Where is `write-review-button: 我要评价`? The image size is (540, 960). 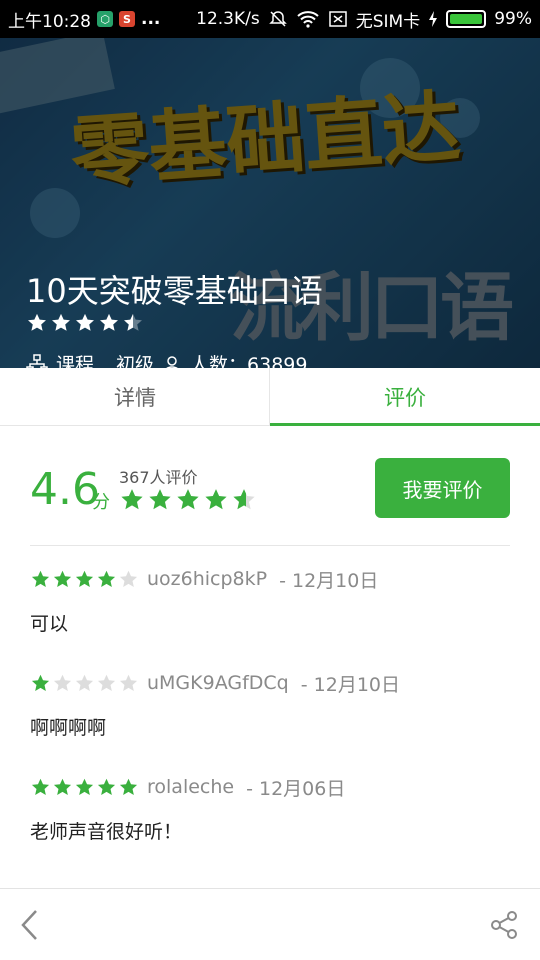 write-review-button: 我要评价 is located at coordinates (442, 488).